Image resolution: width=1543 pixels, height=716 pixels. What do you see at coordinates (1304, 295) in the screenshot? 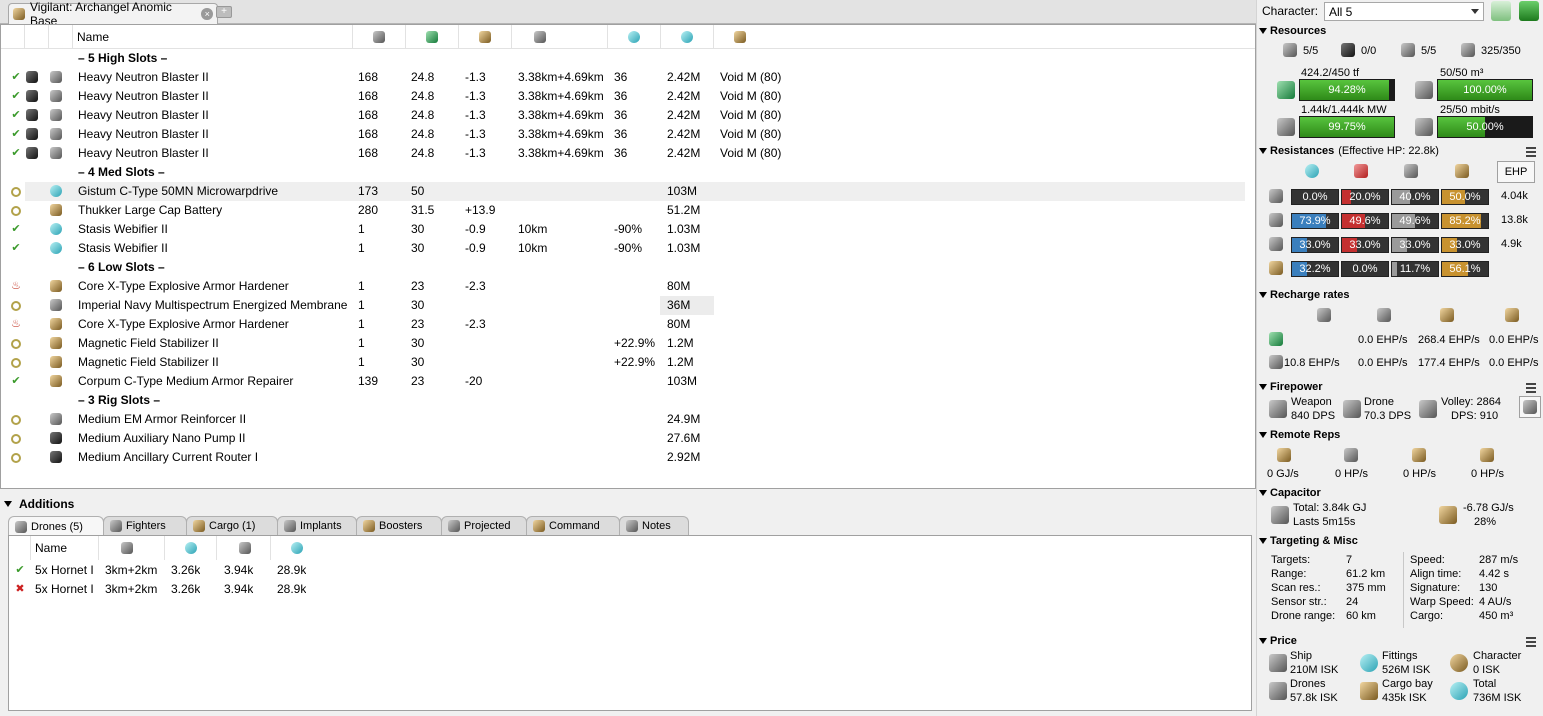
I see `recharge-header: Recharge rates` at bounding box center [1304, 295].